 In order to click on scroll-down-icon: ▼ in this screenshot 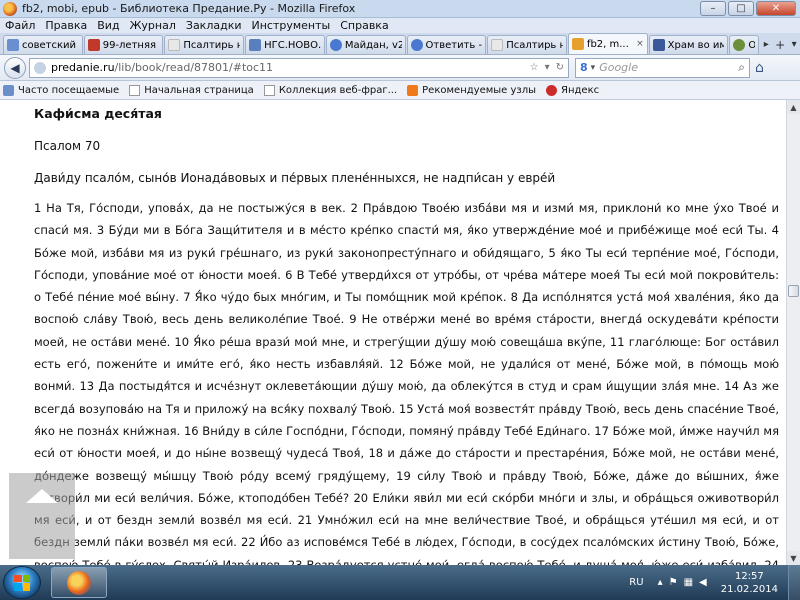, I will do `click(793, 558)`.